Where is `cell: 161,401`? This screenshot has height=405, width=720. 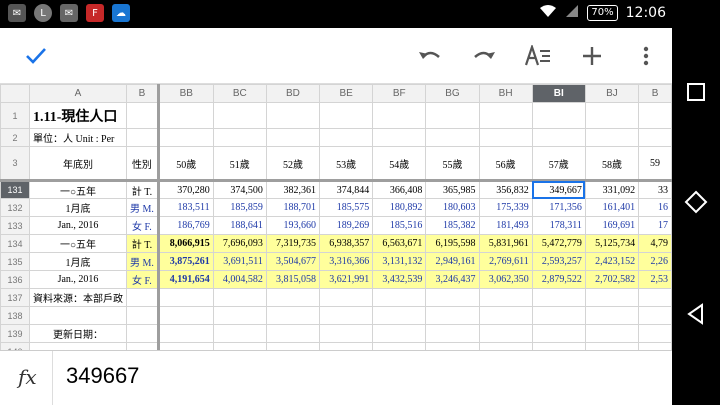
cell: 161,401 is located at coordinates (612, 207).